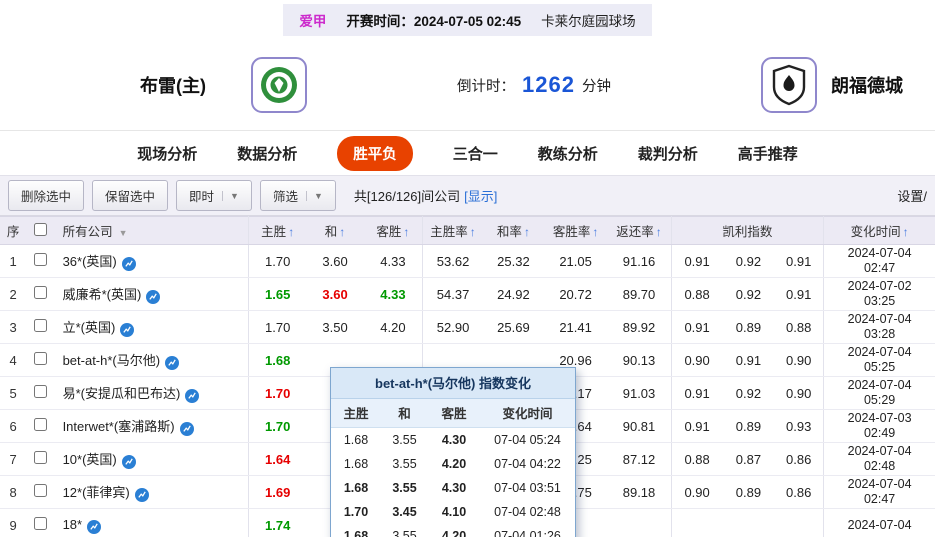 The image size is (935, 537). What do you see at coordinates (879, 426) in the screenshot?
I see `change-time-cell: 2024-07-03 02:49` at bounding box center [879, 426].